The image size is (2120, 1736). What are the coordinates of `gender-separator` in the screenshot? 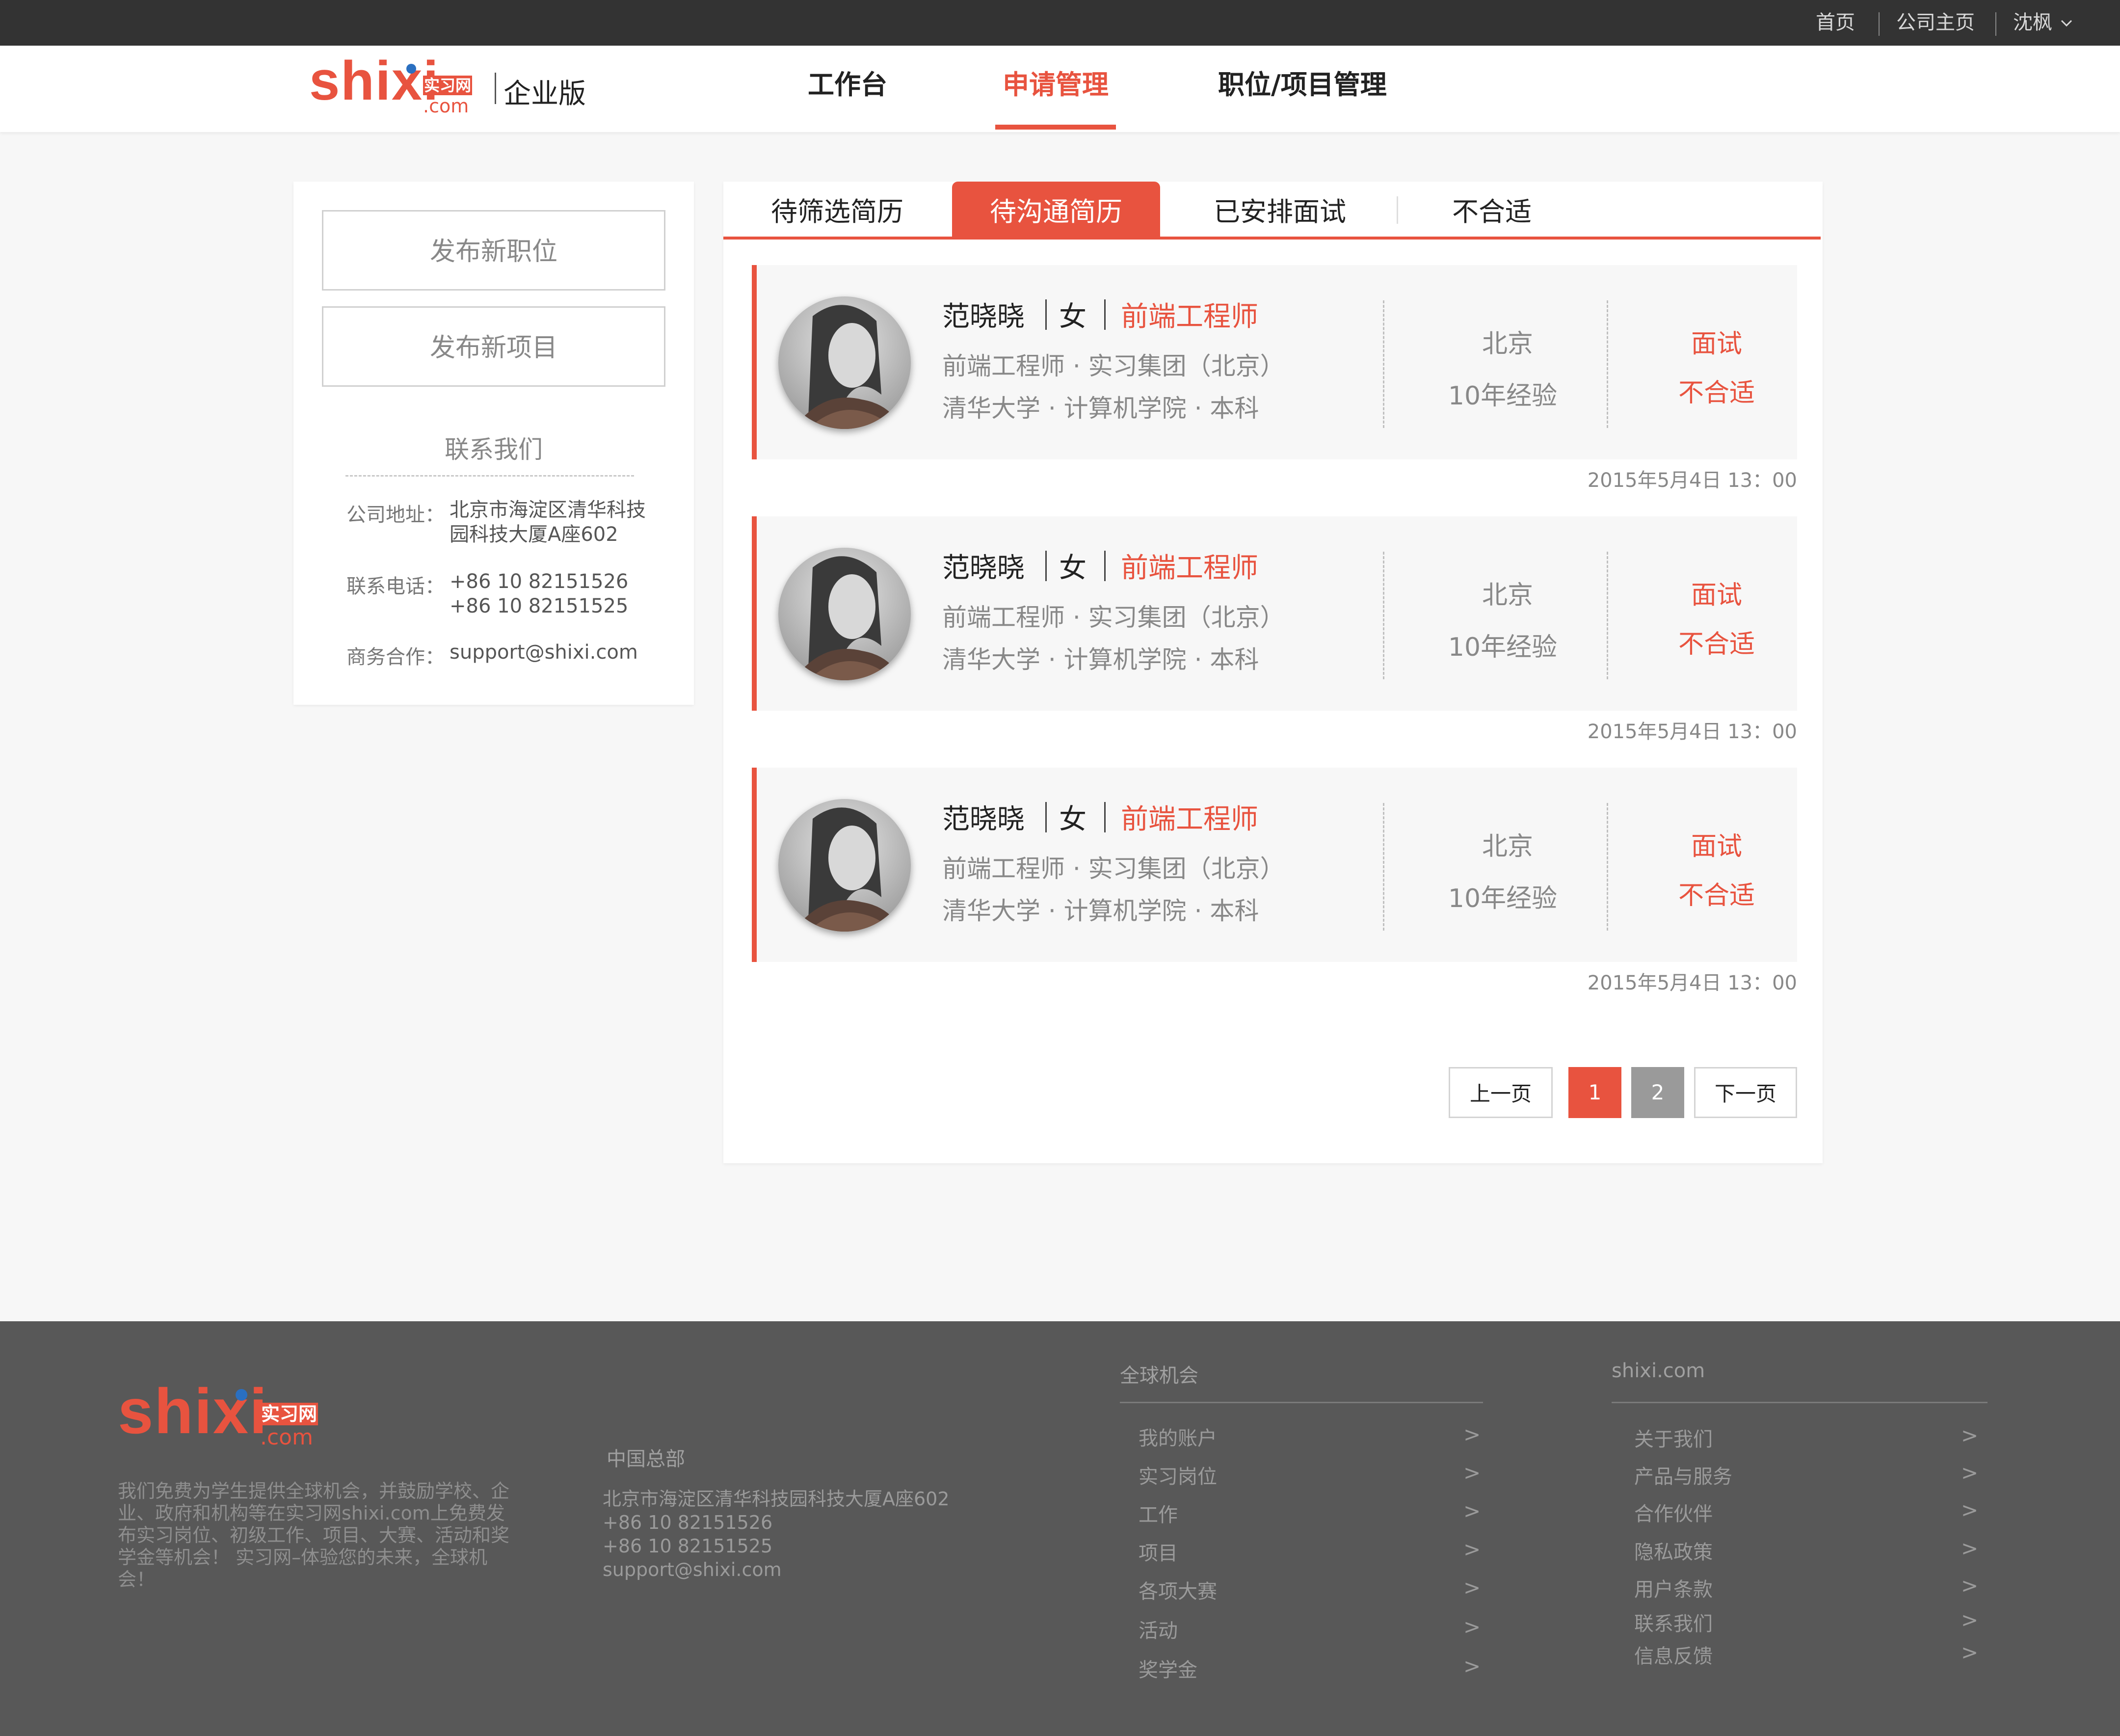 It's located at (1105, 314).